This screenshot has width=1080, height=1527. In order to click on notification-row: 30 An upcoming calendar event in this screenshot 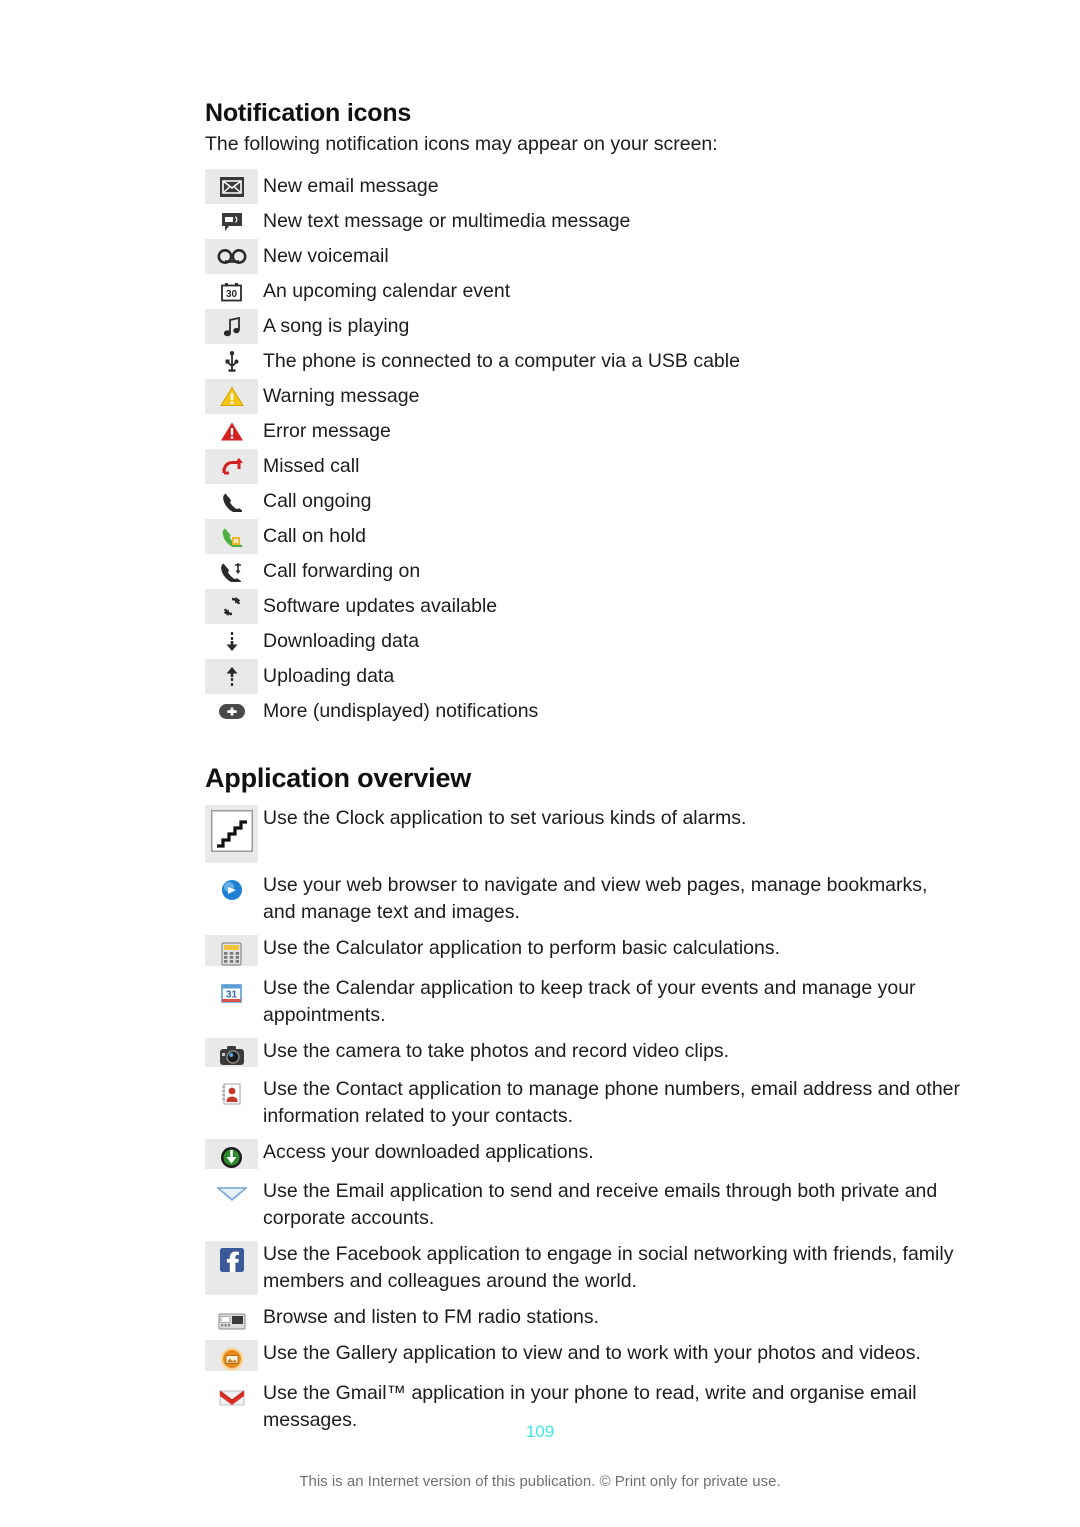, I will do `click(585, 291)`.